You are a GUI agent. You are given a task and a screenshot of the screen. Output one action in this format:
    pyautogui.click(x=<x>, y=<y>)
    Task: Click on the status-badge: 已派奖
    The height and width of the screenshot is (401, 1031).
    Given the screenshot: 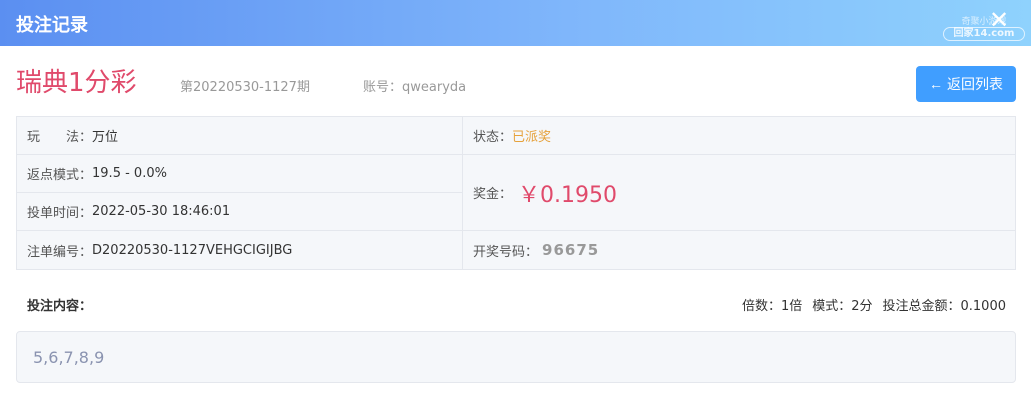 What is the action you would take?
    pyautogui.click(x=532, y=137)
    